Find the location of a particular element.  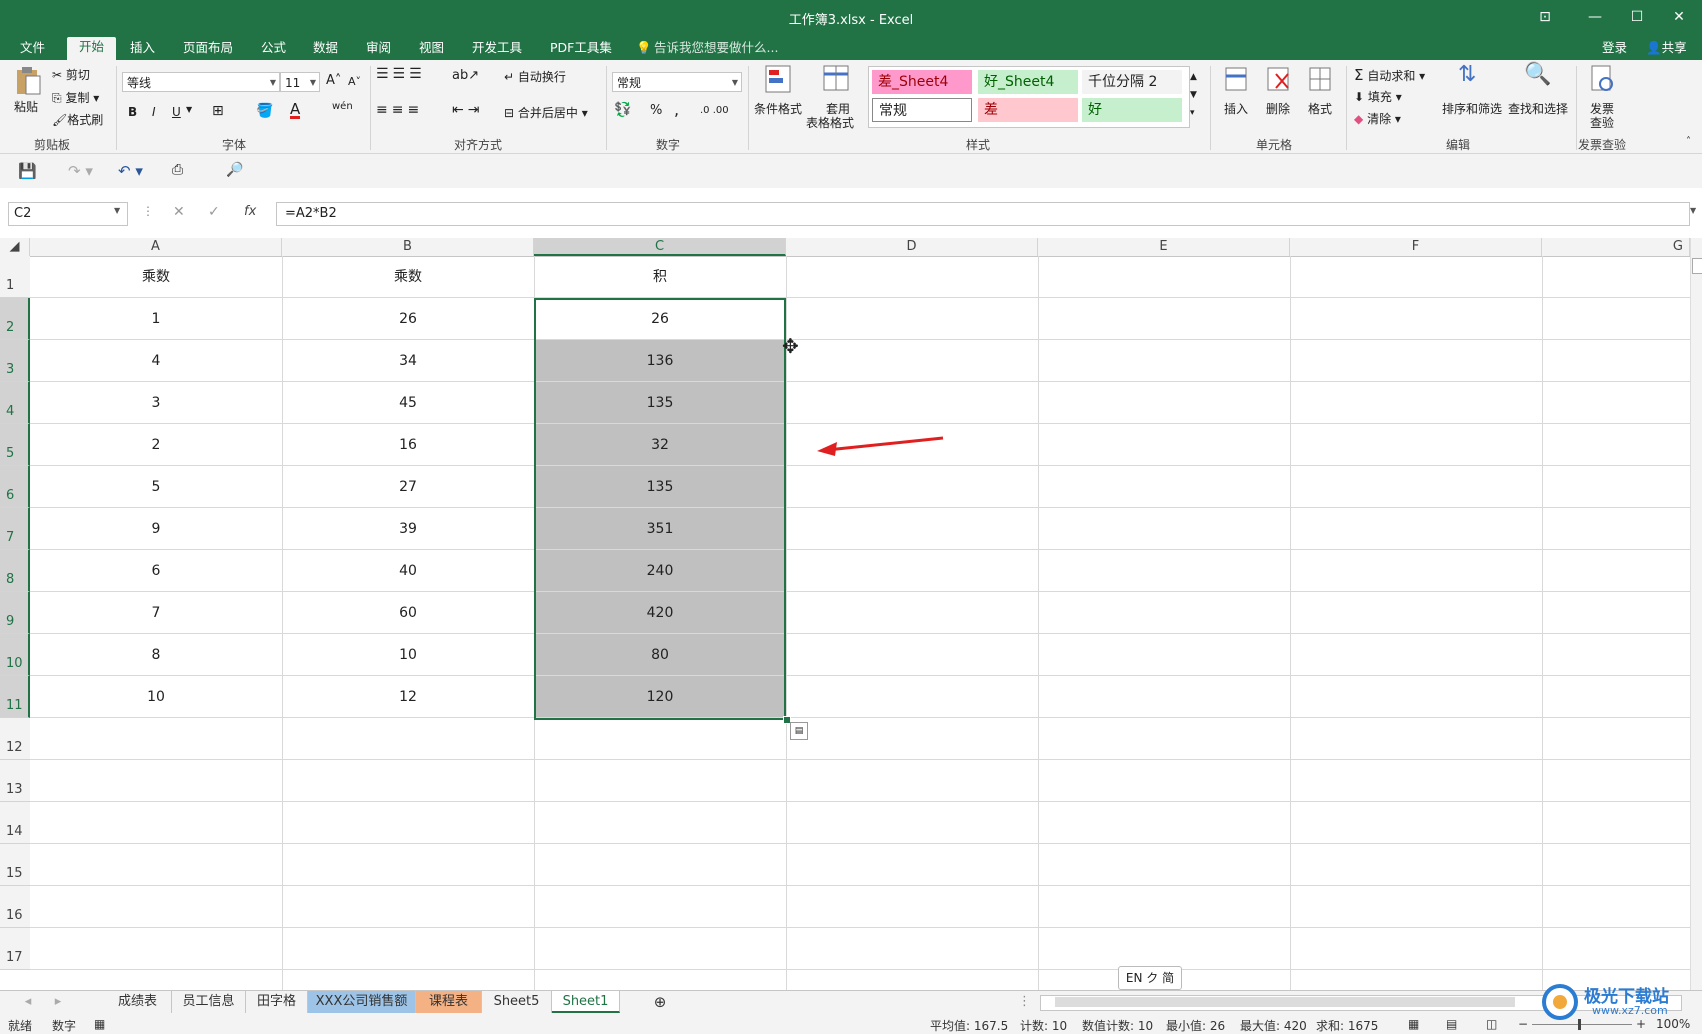

cell-a1: 乘数 is located at coordinates (156, 277).